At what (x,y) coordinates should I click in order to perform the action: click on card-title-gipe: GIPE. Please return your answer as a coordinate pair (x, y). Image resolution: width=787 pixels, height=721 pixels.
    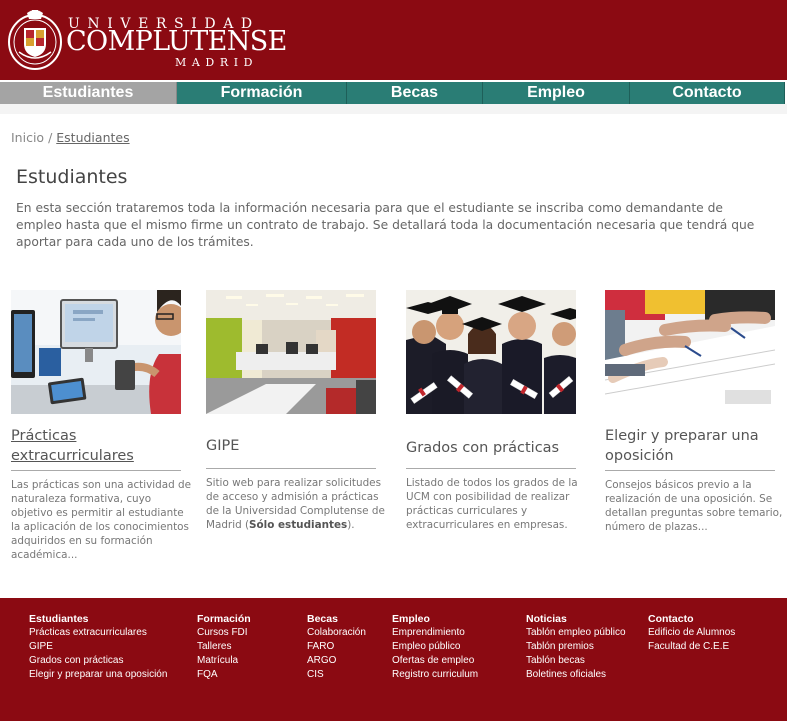
    Looking at the image, I should click on (222, 446).